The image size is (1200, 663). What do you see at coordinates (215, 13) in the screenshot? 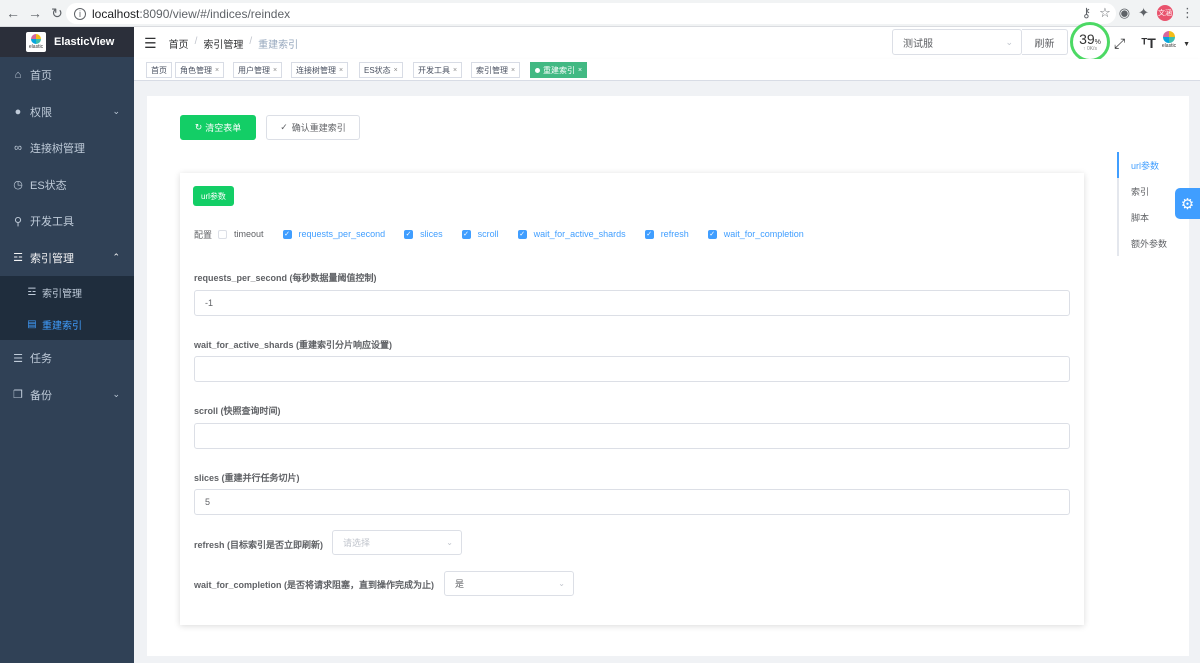
I see `url-path: :8090/view/#/indices/reindex` at bounding box center [215, 13].